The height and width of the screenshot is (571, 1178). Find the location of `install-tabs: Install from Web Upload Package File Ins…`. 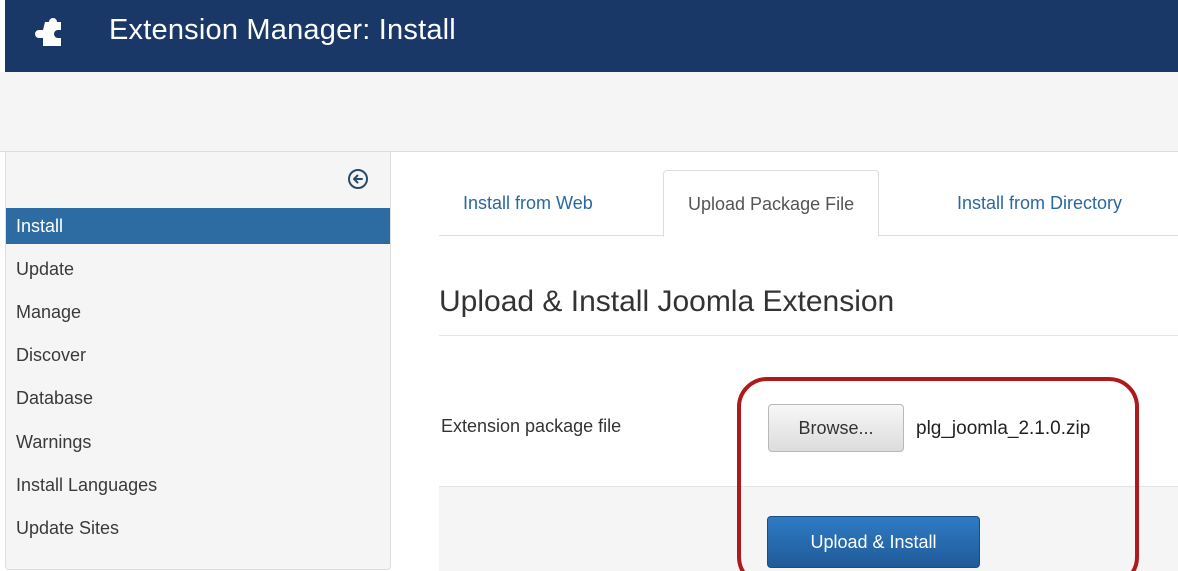

install-tabs: Install from Web Upload Package File Ins… is located at coordinates (808, 203).